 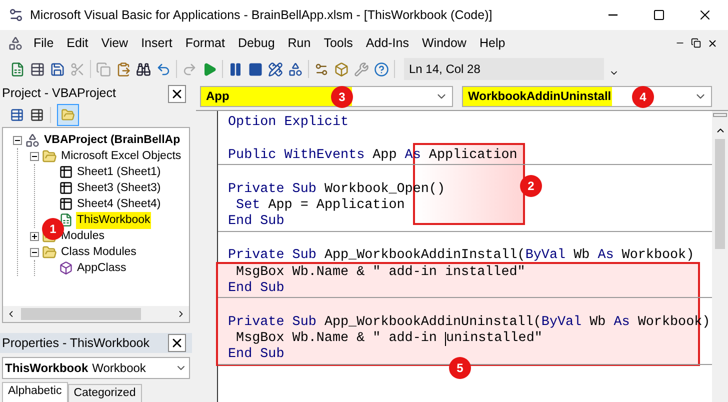 What do you see at coordinates (299, 43) in the screenshot?
I see `menu-item: Run` at bounding box center [299, 43].